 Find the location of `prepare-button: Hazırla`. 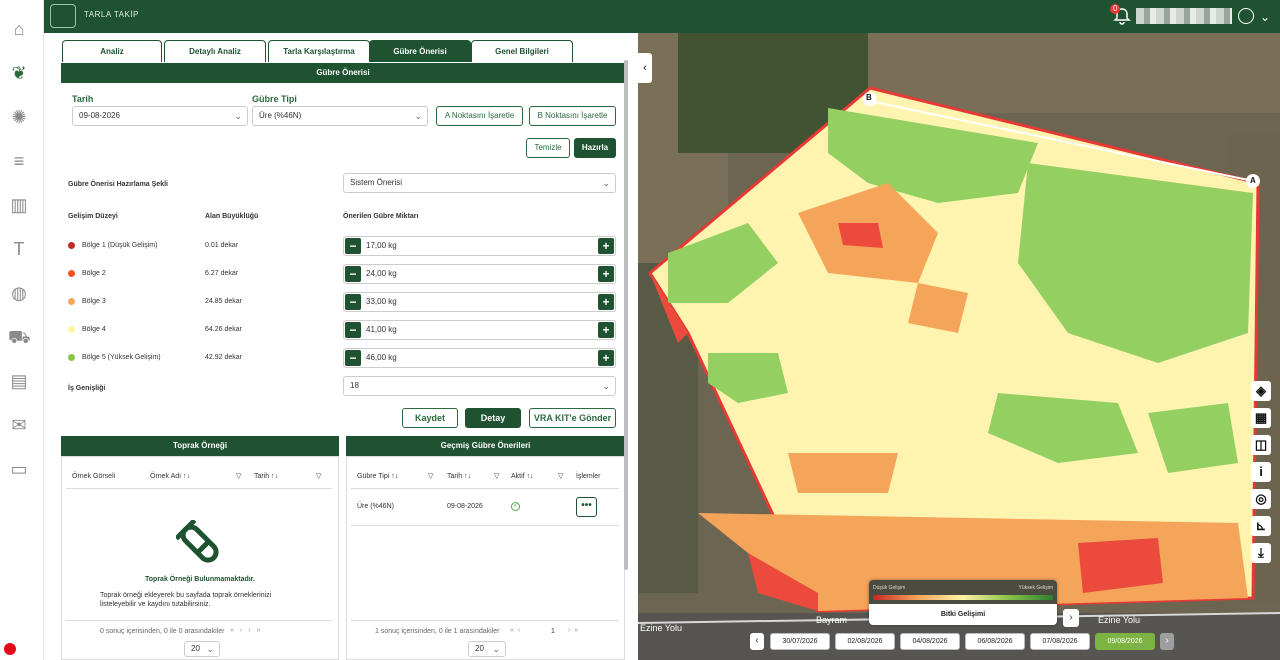

prepare-button: Hazırla is located at coordinates (595, 148).